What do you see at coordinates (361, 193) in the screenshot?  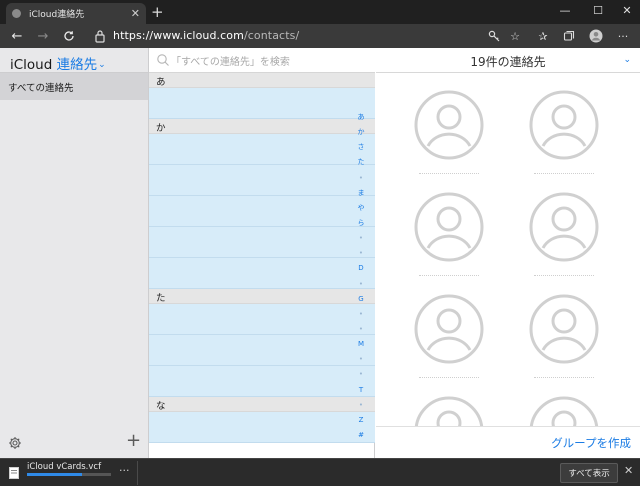 I see `index-letter: ま` at bounding box center [361, 193].